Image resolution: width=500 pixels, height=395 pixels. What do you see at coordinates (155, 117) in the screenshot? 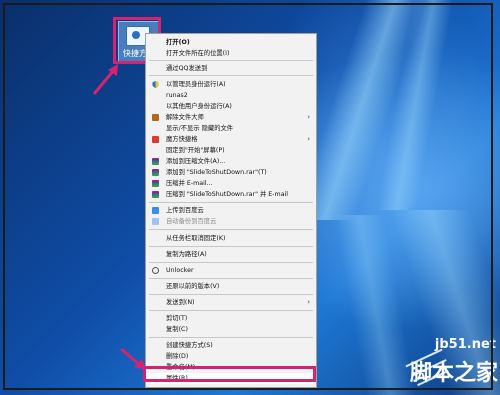
I see `file-master-icon` at bounding box center [155, 117].